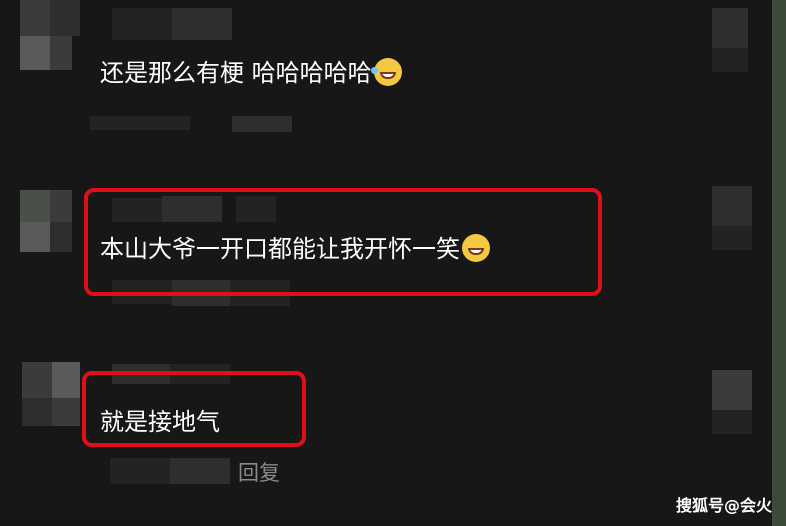 Image resolution: width=786 pixels, height=526 pixels. I want to click on comment-body: 就是接地气, so click(160, 422).